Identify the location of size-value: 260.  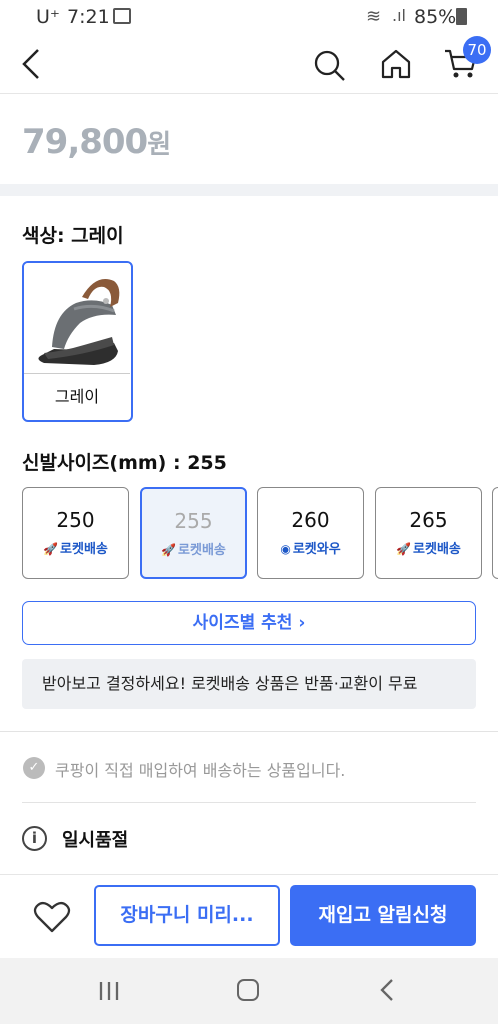
(310, 520).